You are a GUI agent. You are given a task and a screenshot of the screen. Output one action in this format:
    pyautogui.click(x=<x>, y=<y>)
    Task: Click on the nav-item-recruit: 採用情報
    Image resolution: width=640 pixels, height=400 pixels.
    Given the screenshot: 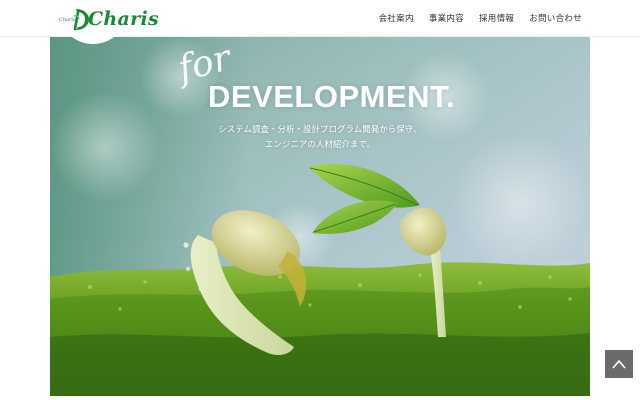 What is the action you would take?
    pyautogui.click(x=496, y=18)
    